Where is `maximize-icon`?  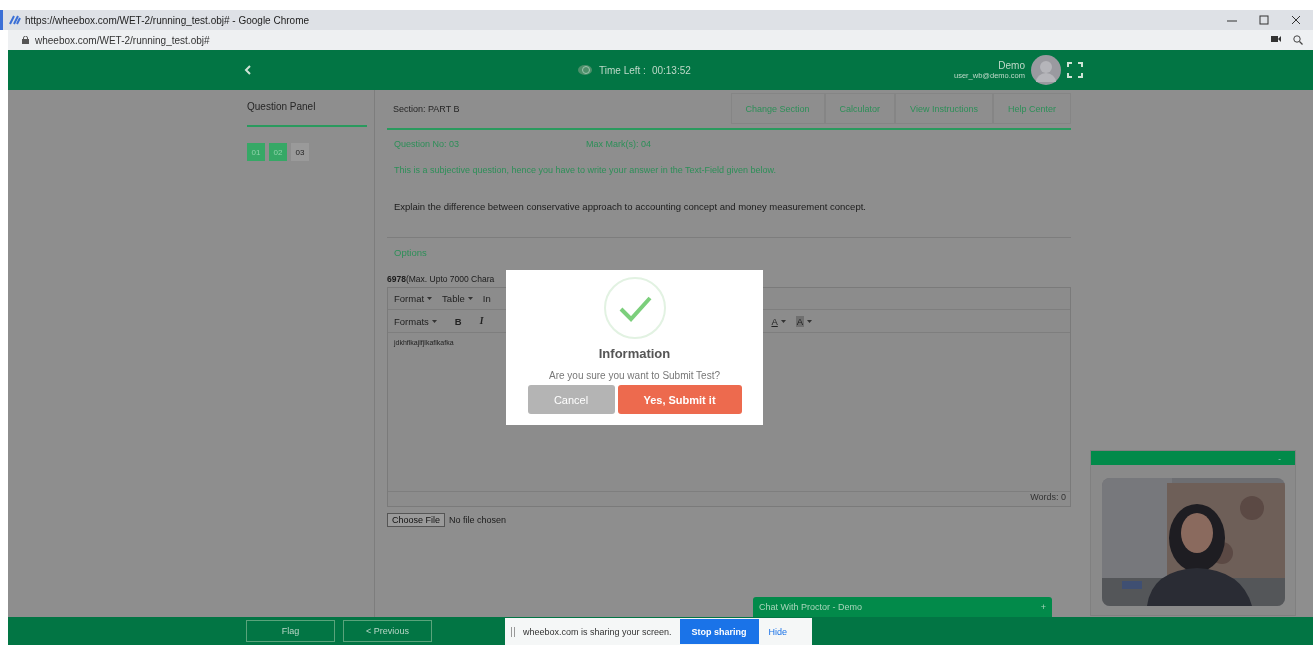
maximize-icon is located at coordinates (1264, 20).